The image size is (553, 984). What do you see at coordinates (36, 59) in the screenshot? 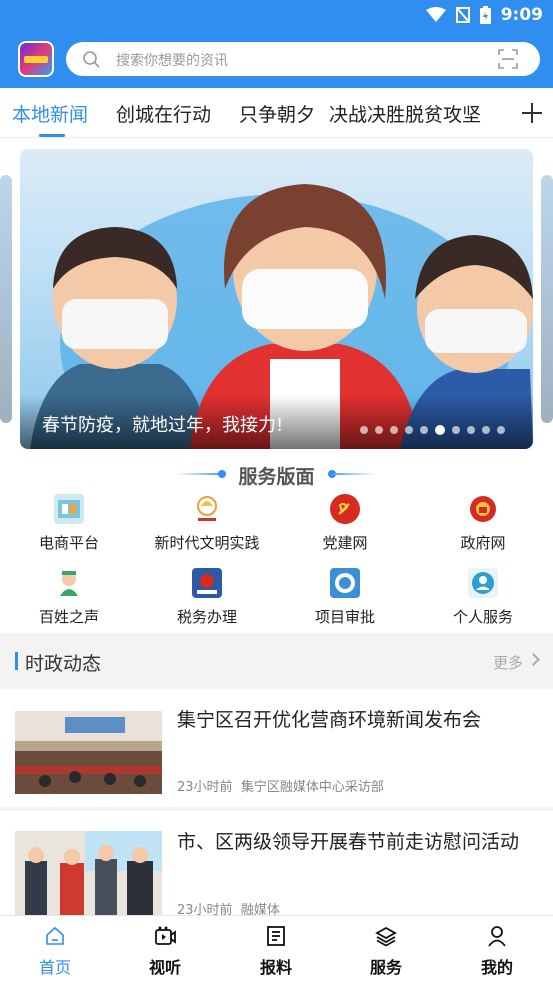
I see `app-logo` at bounding box center [36, 59].